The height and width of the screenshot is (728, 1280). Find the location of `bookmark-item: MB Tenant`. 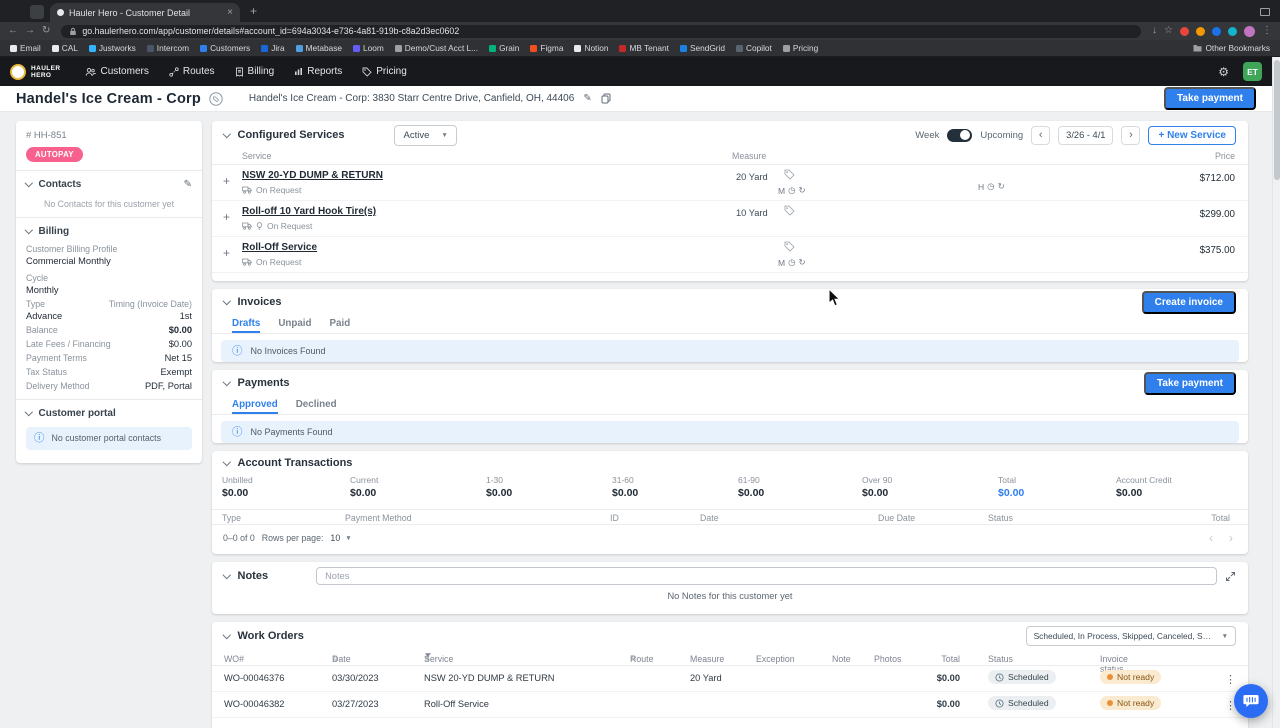

bookmark-item: MB Tenant is located at coordinates (644, 48).